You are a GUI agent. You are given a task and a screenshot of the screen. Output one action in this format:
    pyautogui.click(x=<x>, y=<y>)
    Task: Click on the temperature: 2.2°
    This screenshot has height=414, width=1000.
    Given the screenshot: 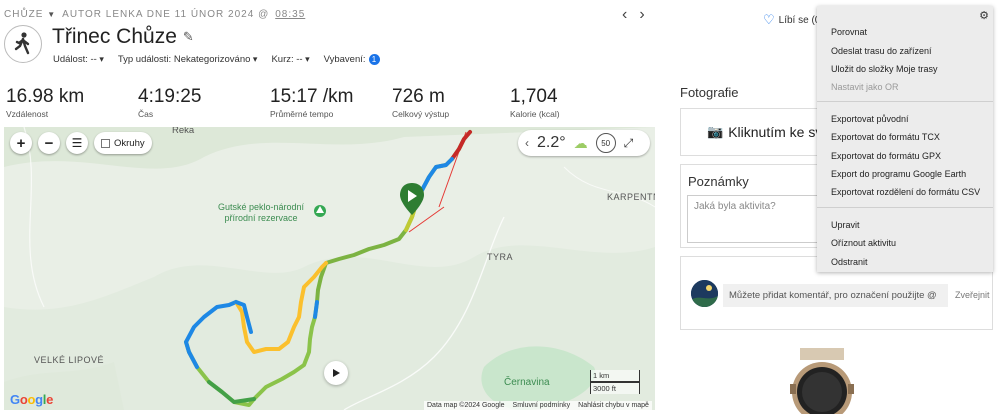 What is the action you would take?
    pyautogui.click(x=551, y=142)
    